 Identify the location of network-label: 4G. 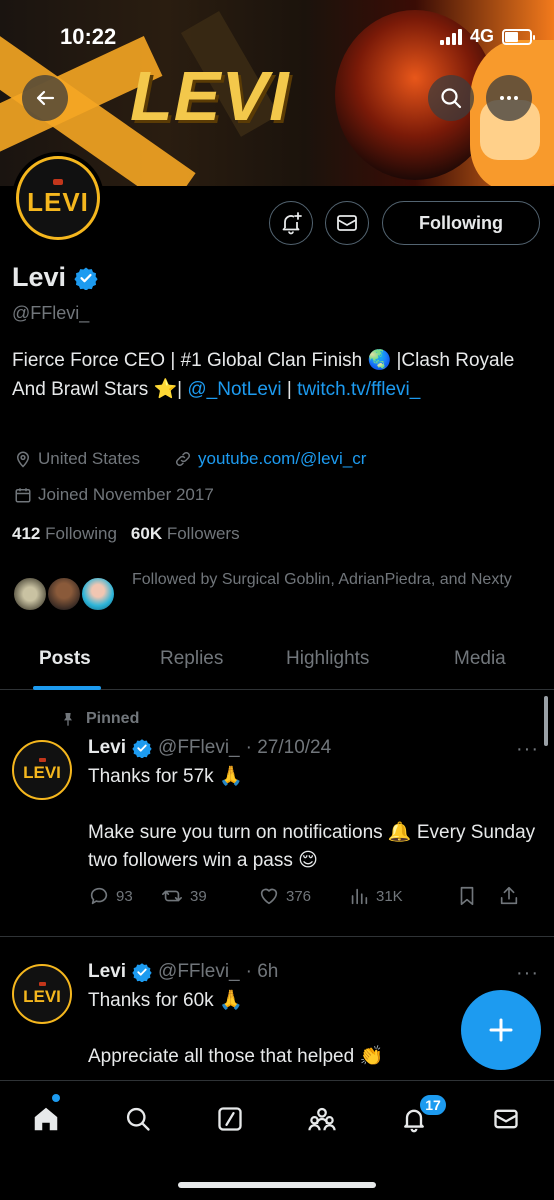
(481, 36).